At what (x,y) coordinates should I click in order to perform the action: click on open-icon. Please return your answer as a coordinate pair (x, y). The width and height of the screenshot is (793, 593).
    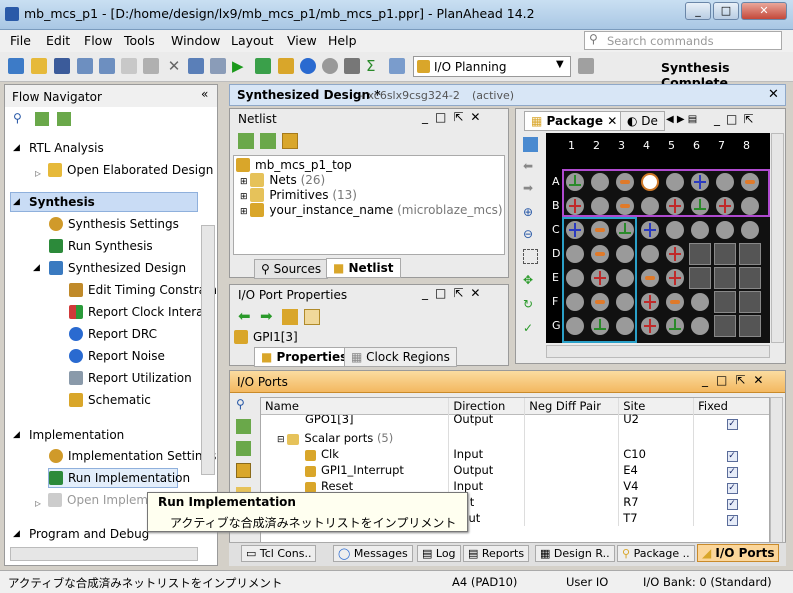
    Looking at the image, I should click on (39, 66).